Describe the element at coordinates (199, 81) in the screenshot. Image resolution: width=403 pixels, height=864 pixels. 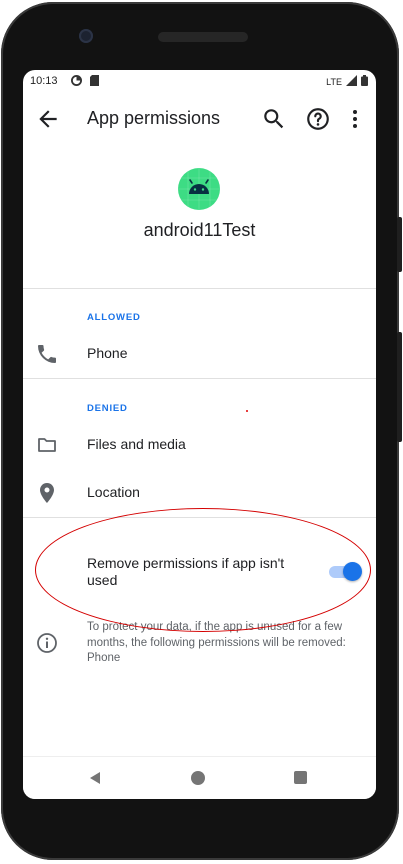
I see `status-bar: 10:13 LTE` at that location.